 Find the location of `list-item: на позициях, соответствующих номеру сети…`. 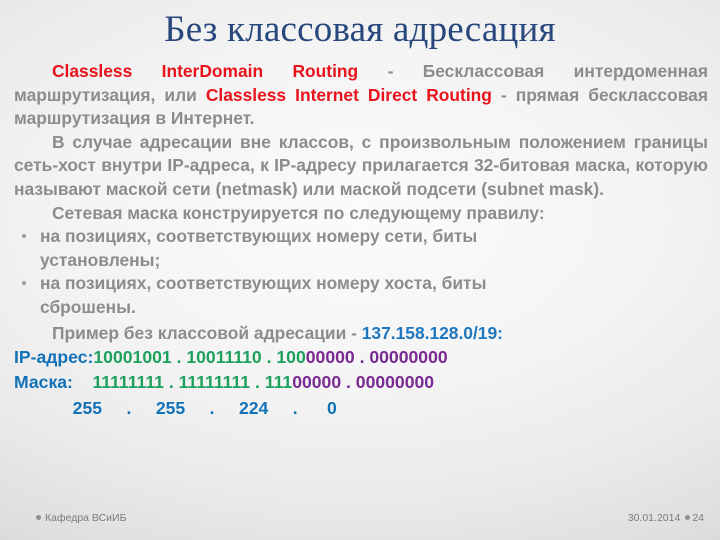

list-item: на позициях, соответствующих номеру сети… is located at coordinates (361, 248).